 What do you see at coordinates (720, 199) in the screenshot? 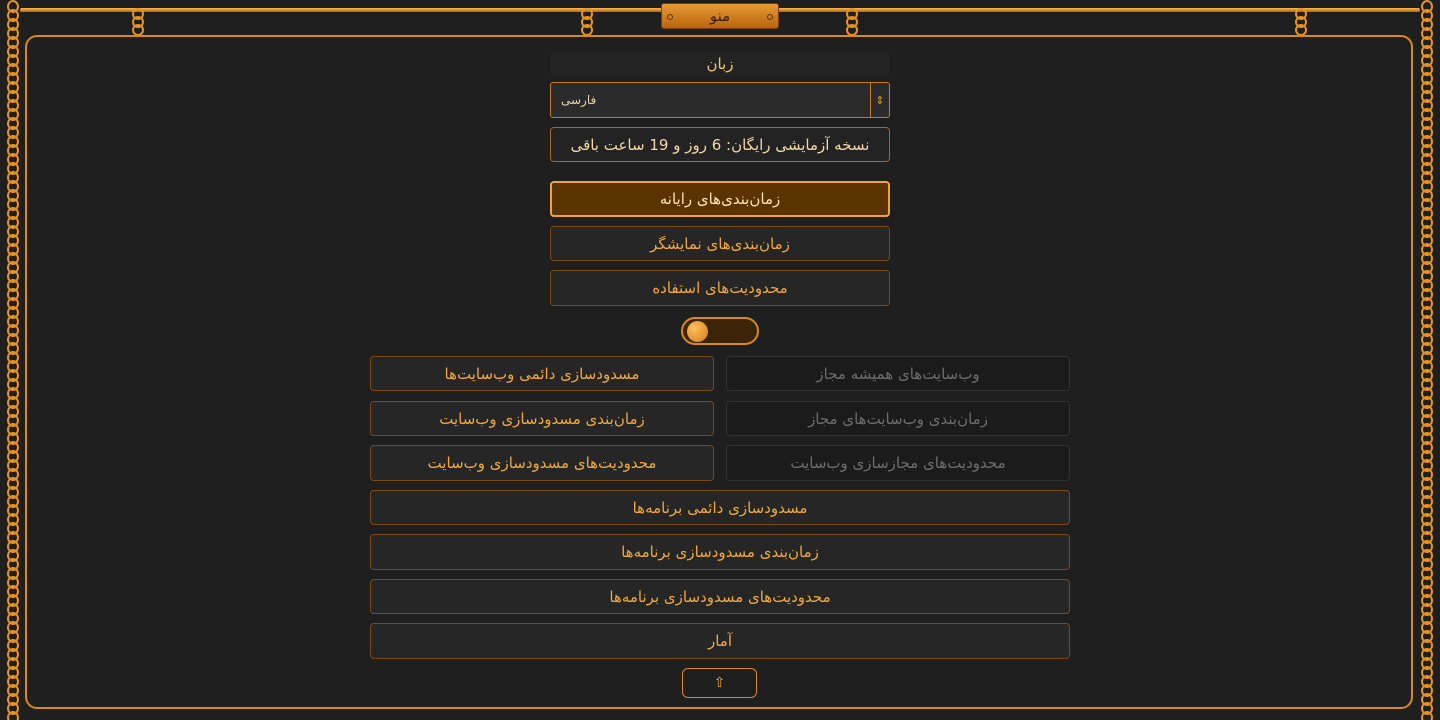
I see `computer-schedules-button: زمان‌بندی‌های رایانه` at bounding box center [720, 199].